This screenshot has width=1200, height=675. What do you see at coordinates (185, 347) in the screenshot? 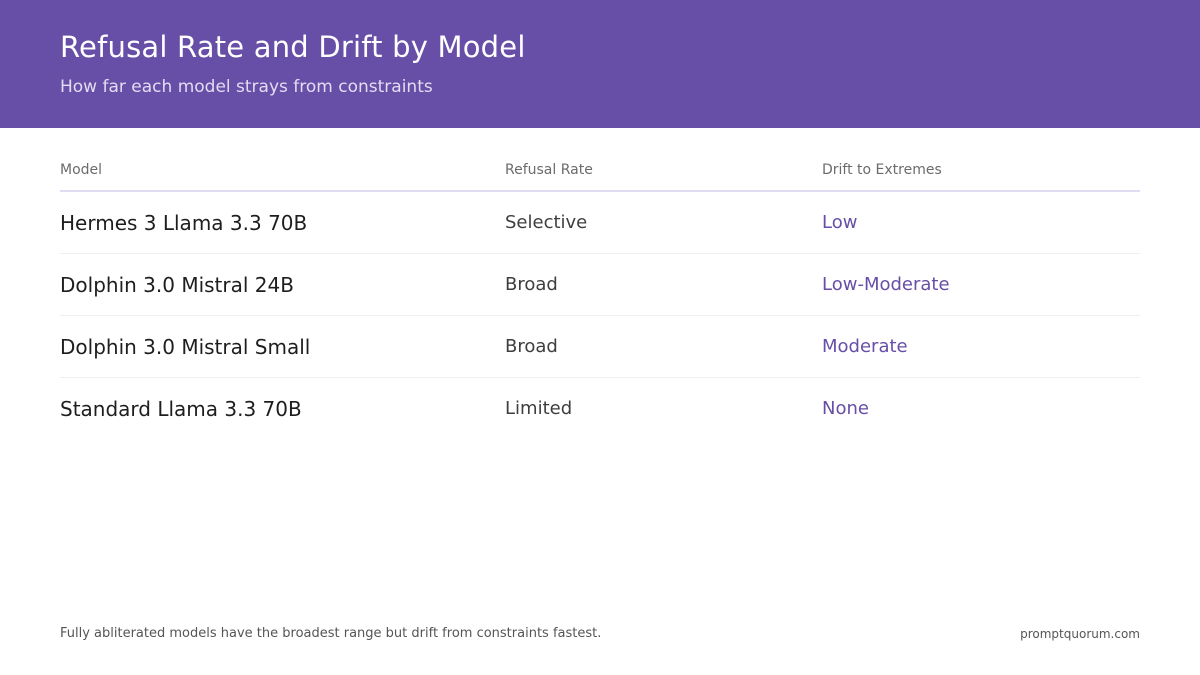
I see `model-name: Dolphin 3.0 Mistral Small` at bounding box center [185, 347].